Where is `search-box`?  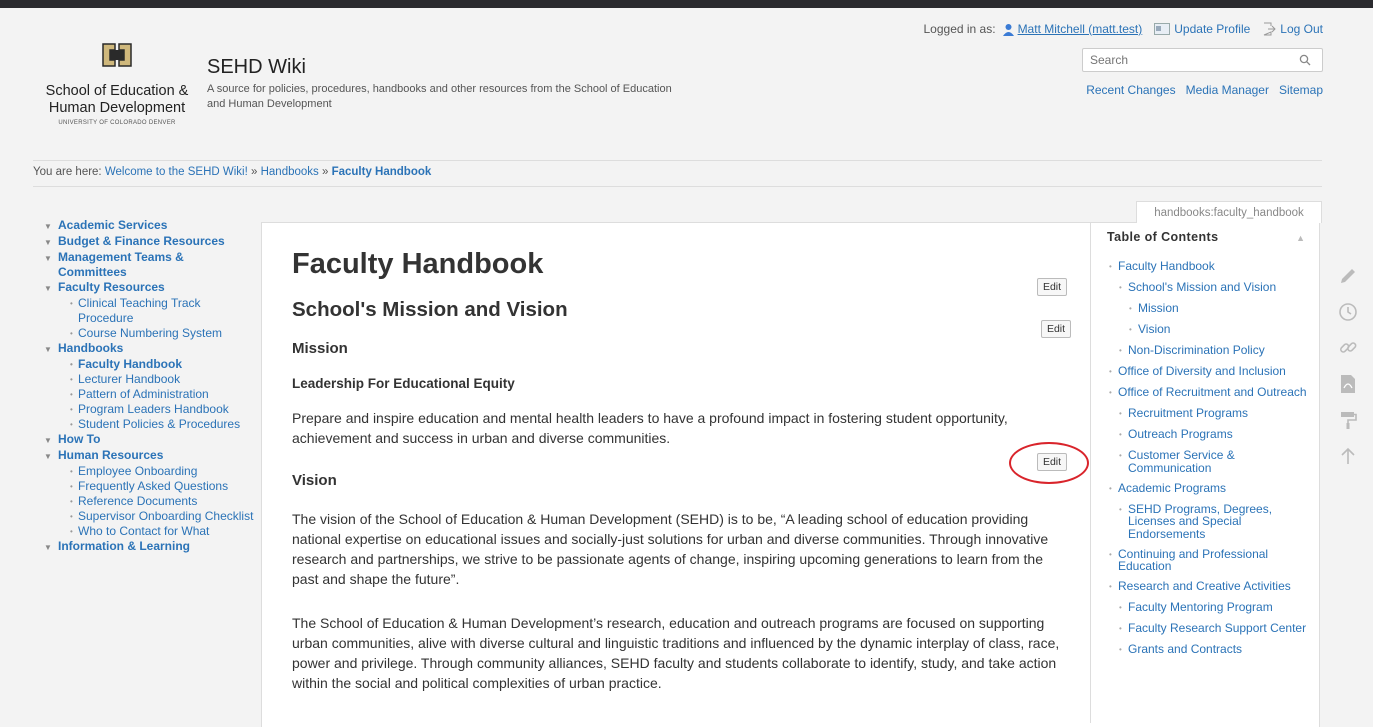
search-box is located at coordinates (1202, 60).